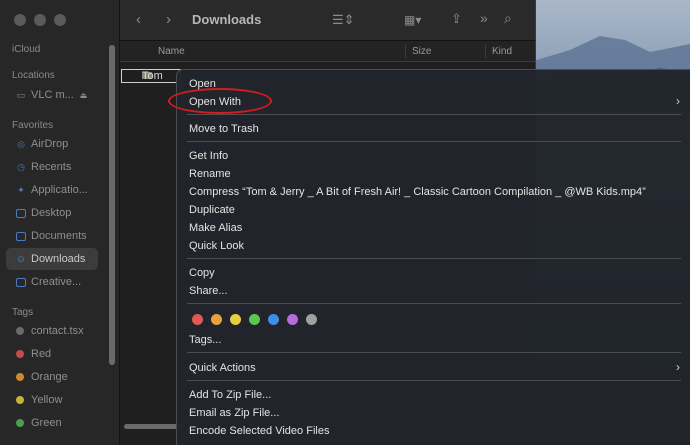  What do you see at coordinates (212, 210) in the screenshot?
I see `menu-item-duplicate: Duplicate` at bounding box center [212, 210].